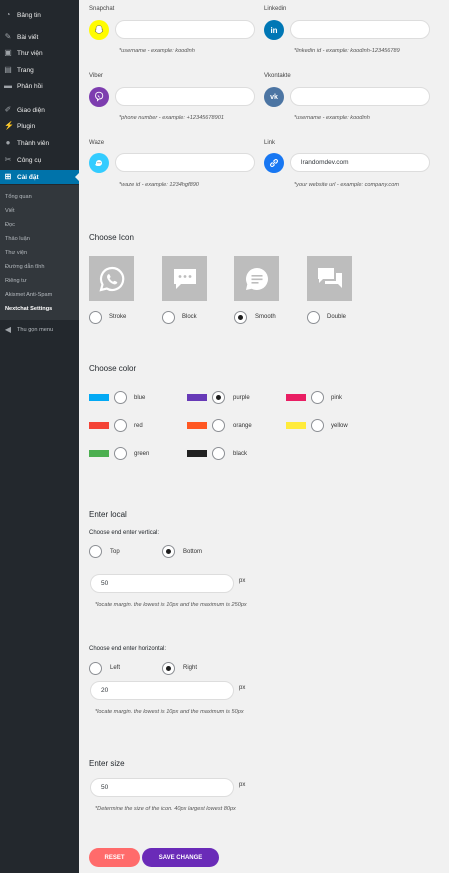  Describe the element at coordinates (218, 453) in the screenshot. I see `color-radio-black` at that location.